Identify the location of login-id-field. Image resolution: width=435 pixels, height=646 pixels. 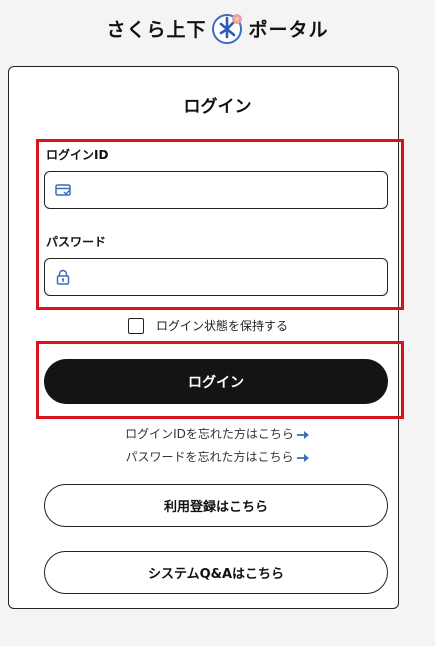
(216, 190).